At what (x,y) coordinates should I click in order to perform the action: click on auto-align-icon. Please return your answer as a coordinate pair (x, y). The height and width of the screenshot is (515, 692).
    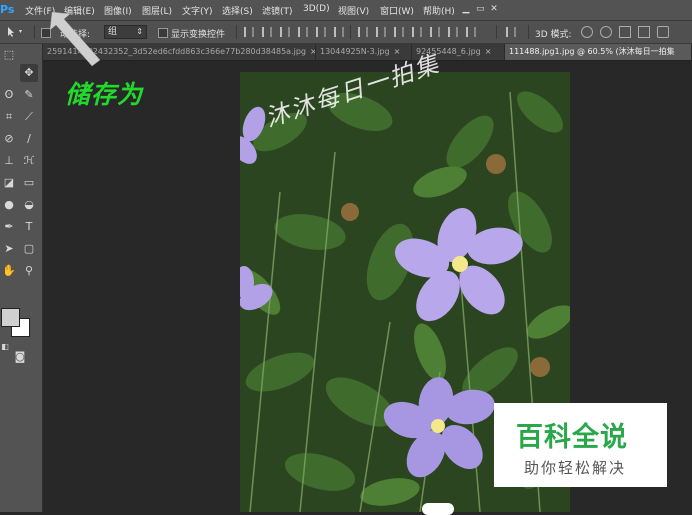
    Looking at the image, I should click on (471, 32).